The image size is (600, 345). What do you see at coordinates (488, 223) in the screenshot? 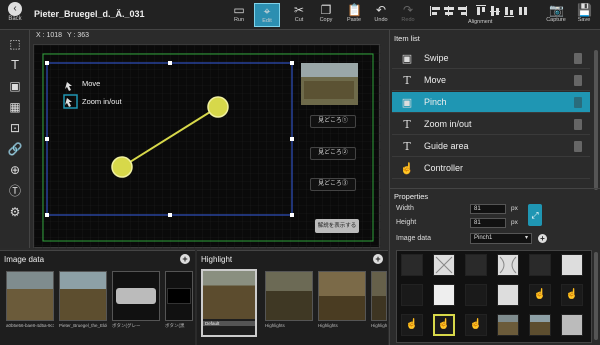
I see `height-input: 81` at bounding box center [488, 223].